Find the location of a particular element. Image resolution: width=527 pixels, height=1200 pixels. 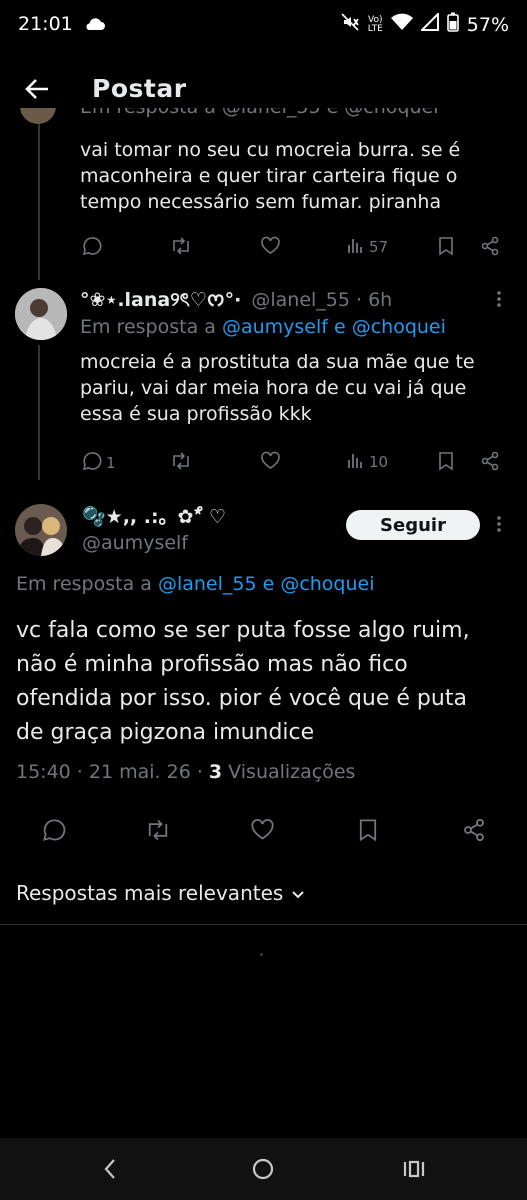

tweet-line: não é minha profissão mas não fico is located at coordinates (212, 664).